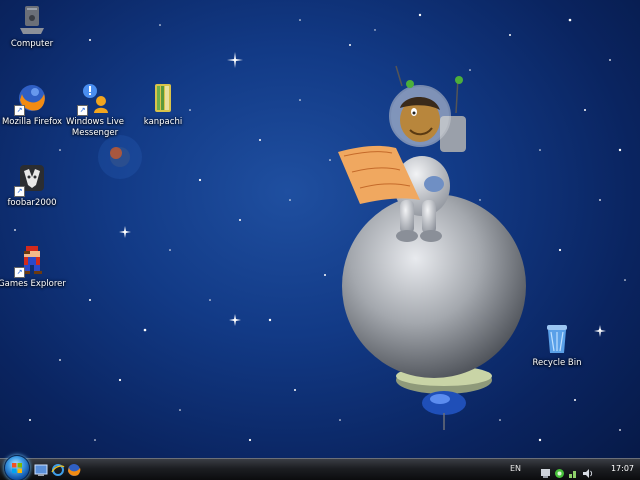  What do you see at coordinates (557, 339) in the screenshot?
I see `recycle-bin-icon` at bounding box center [557, 339].